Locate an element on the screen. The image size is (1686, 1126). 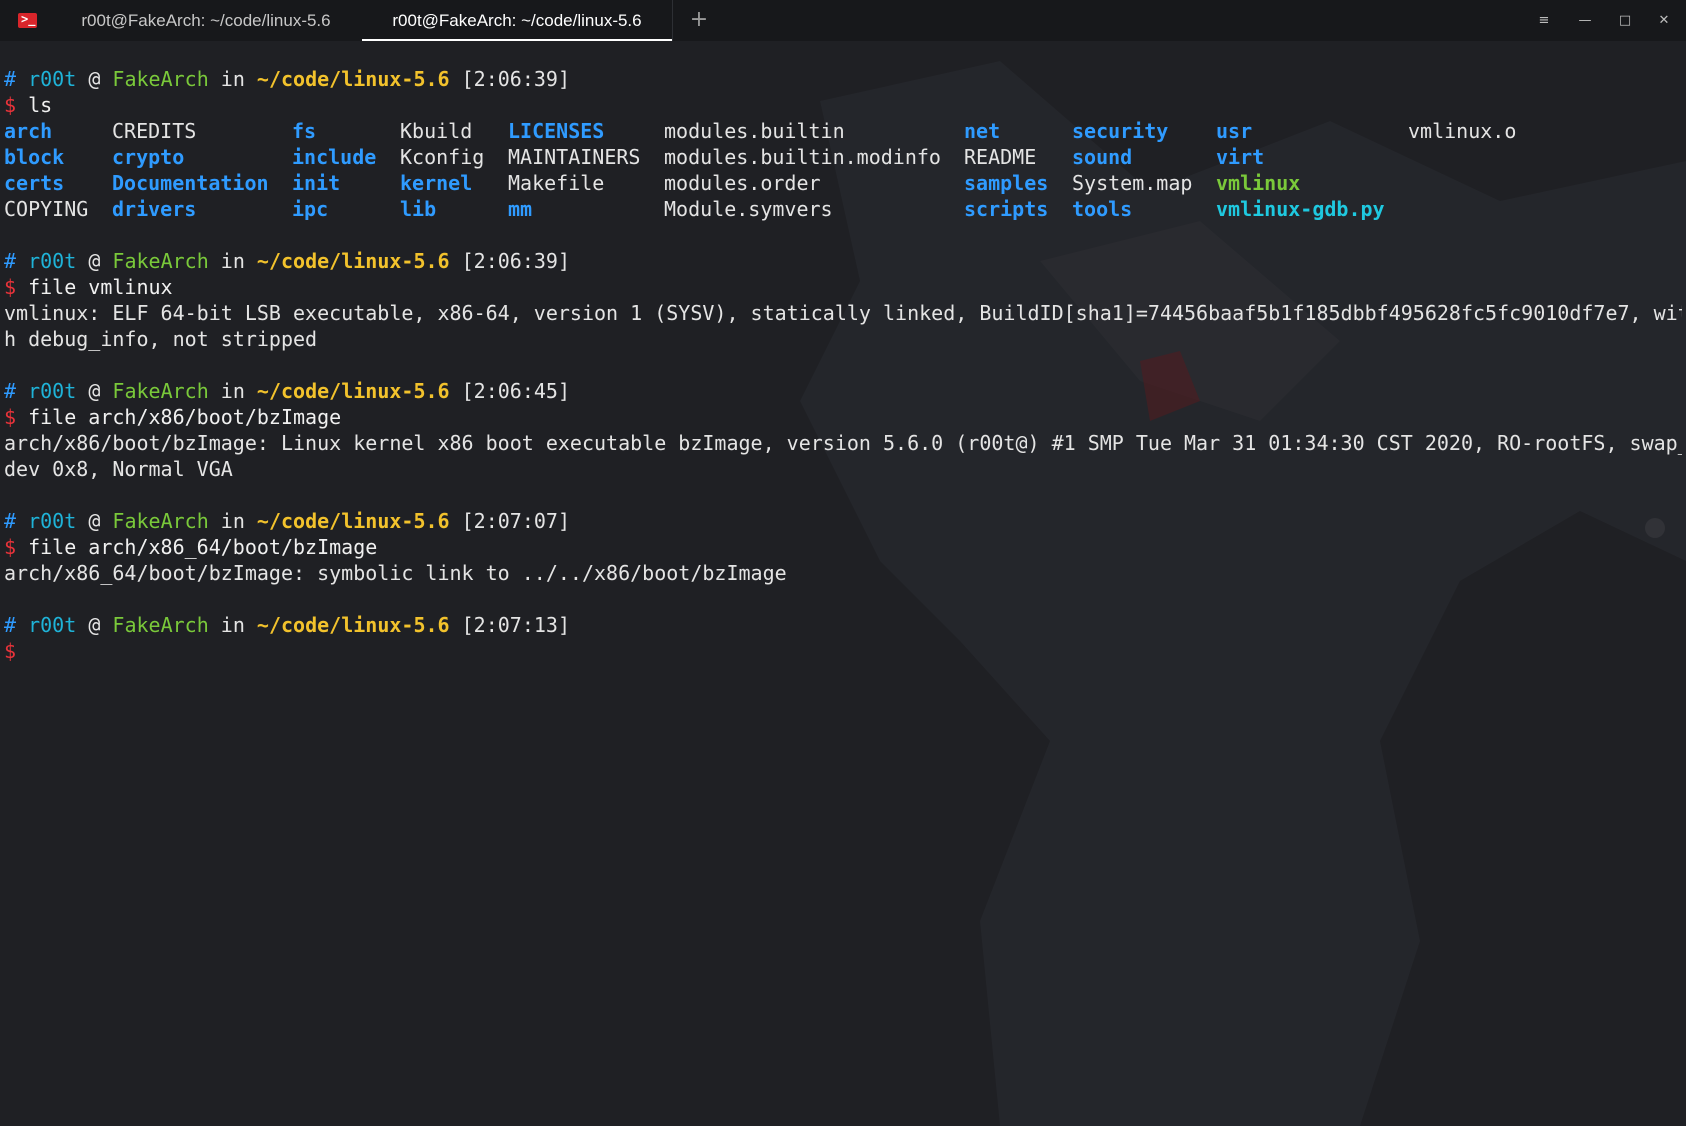
ls-entry: certs is located at coordinates (34, 183).